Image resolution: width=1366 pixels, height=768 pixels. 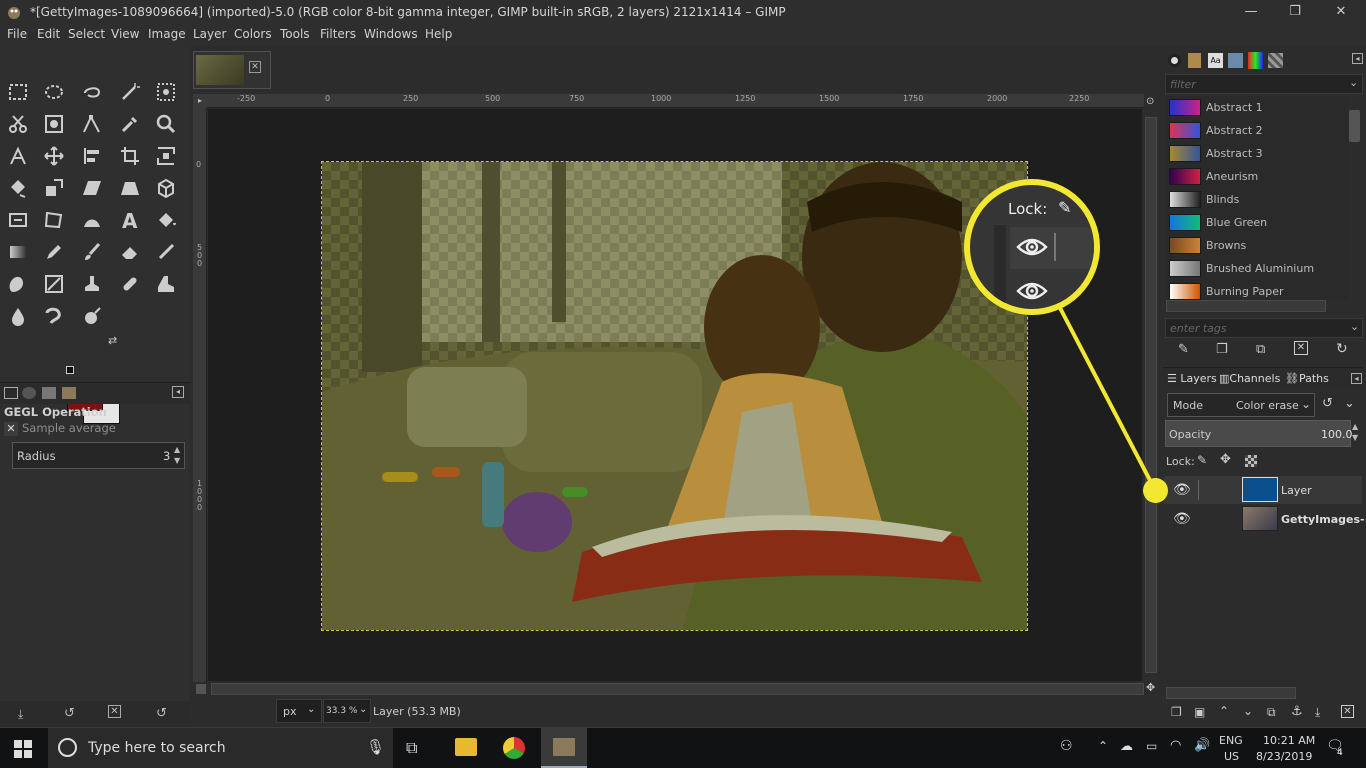 What do you see at coordinates (1199, 712) in the screenshot?
I see `new-layer-group-icon: ▣` at bounding box center [1199, 712].